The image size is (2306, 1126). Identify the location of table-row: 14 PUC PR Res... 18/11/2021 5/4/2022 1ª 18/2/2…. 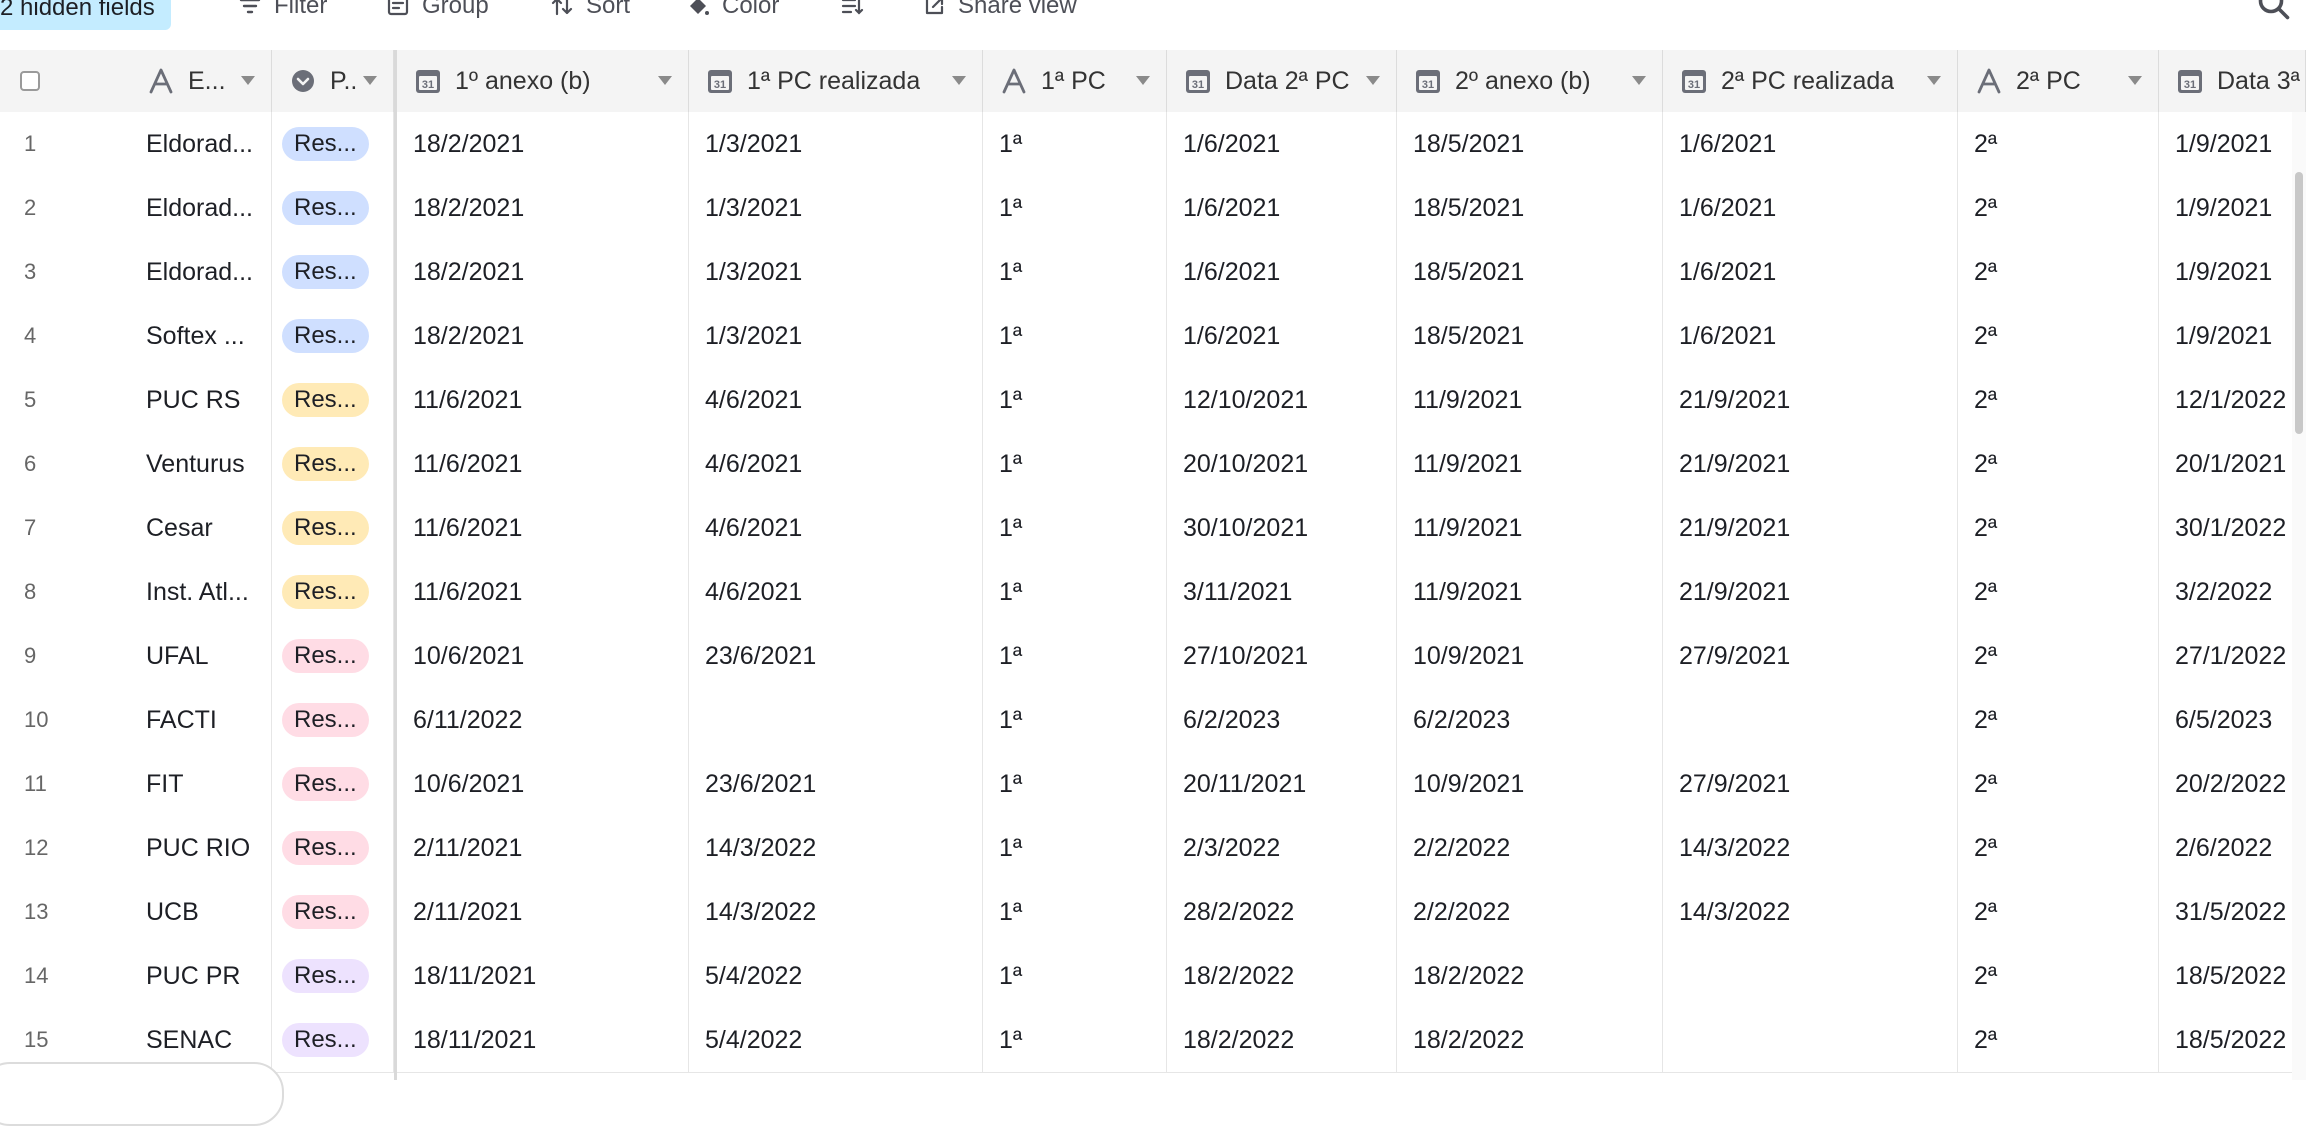
(1153, 976).